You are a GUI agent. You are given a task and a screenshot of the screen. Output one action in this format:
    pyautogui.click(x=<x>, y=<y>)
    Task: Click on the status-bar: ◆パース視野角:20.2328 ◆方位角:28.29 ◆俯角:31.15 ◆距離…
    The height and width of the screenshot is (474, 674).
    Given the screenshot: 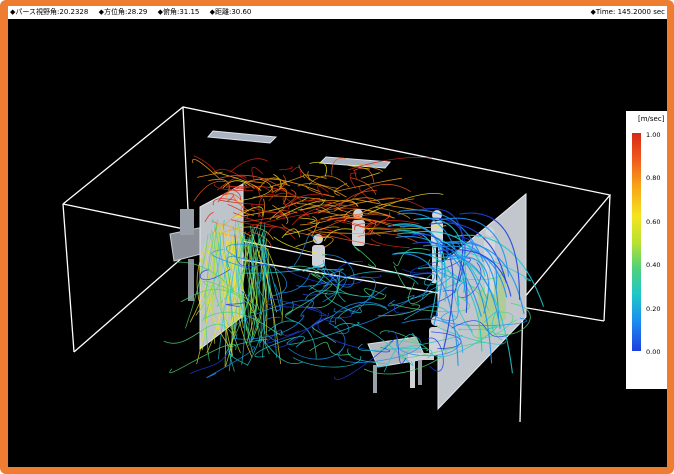 What is the action you would take?
    pyautogui.click(x=337, y=12)
    